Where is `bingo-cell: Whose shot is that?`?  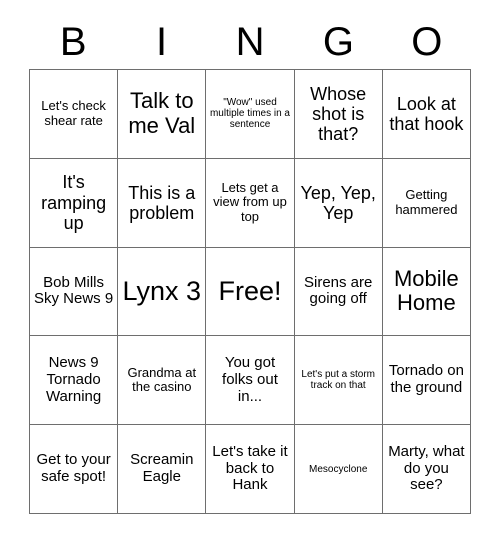 bingo-cell: Whose shot is that? is located at coordinates (338, 114).